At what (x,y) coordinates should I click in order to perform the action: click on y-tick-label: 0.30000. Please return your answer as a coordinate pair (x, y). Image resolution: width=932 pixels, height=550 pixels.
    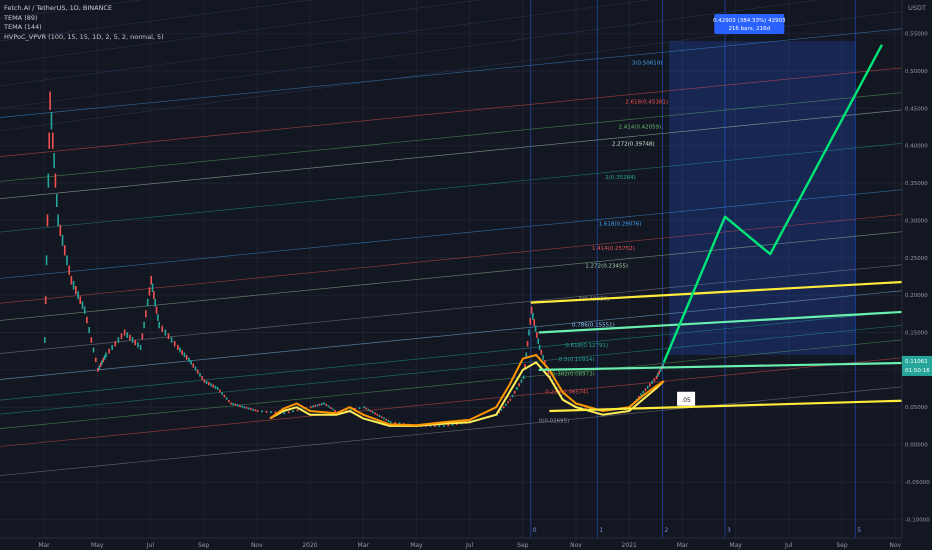
    Looking at the image, I should click on (916, 221).